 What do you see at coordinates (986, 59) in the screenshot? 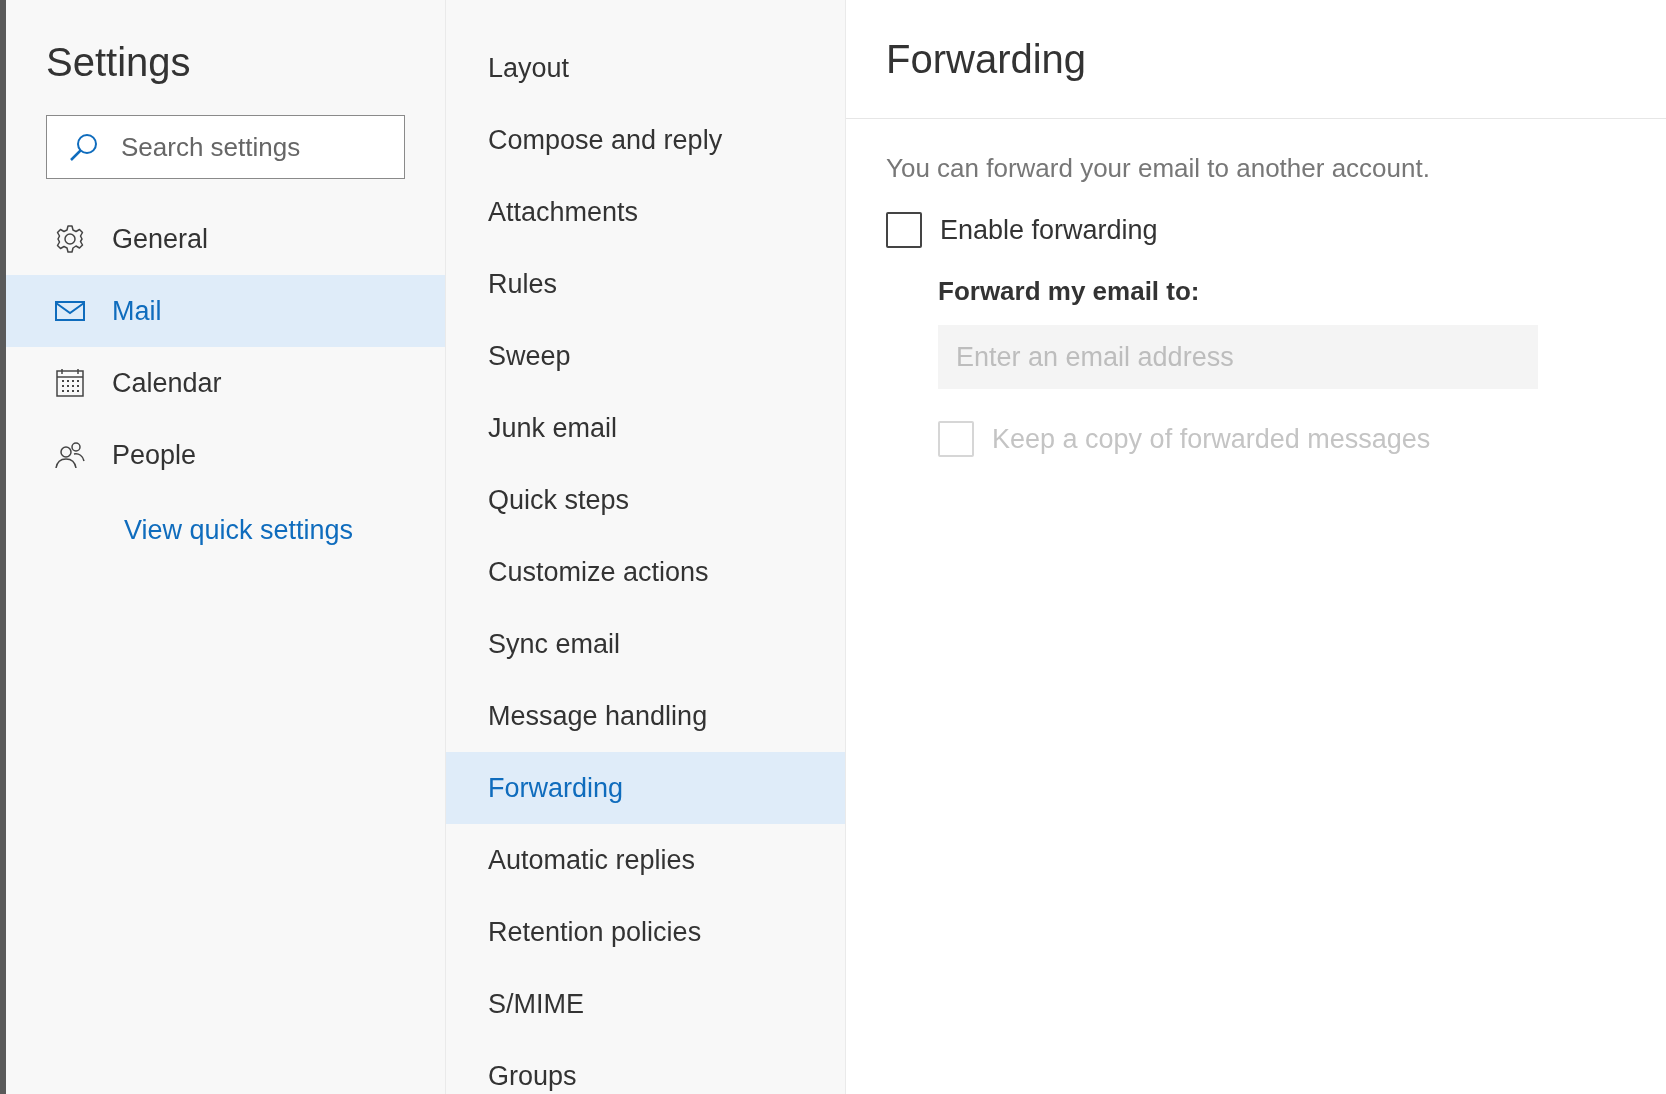
I see `panel-title: Forwarding` at bounding box center [986, 59].